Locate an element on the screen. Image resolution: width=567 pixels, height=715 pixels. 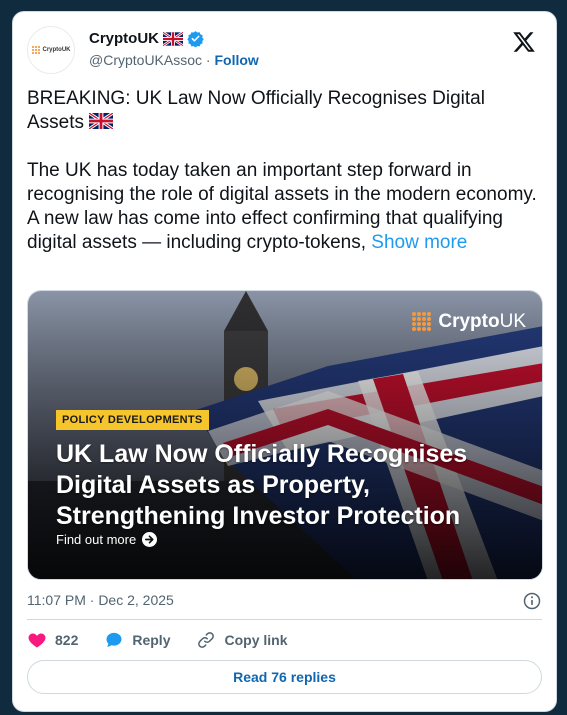
speech-bubble-icon is located at coordinates (114, 640).